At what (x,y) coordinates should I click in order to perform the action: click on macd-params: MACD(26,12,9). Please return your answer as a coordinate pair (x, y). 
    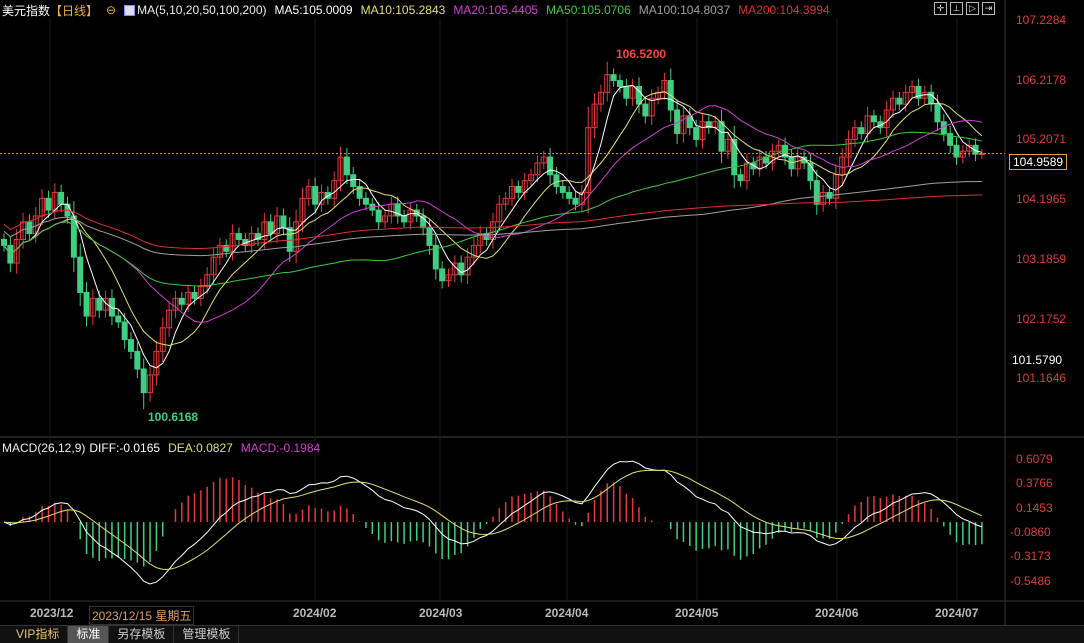
    Looking at the image, I should click on (43, 448).